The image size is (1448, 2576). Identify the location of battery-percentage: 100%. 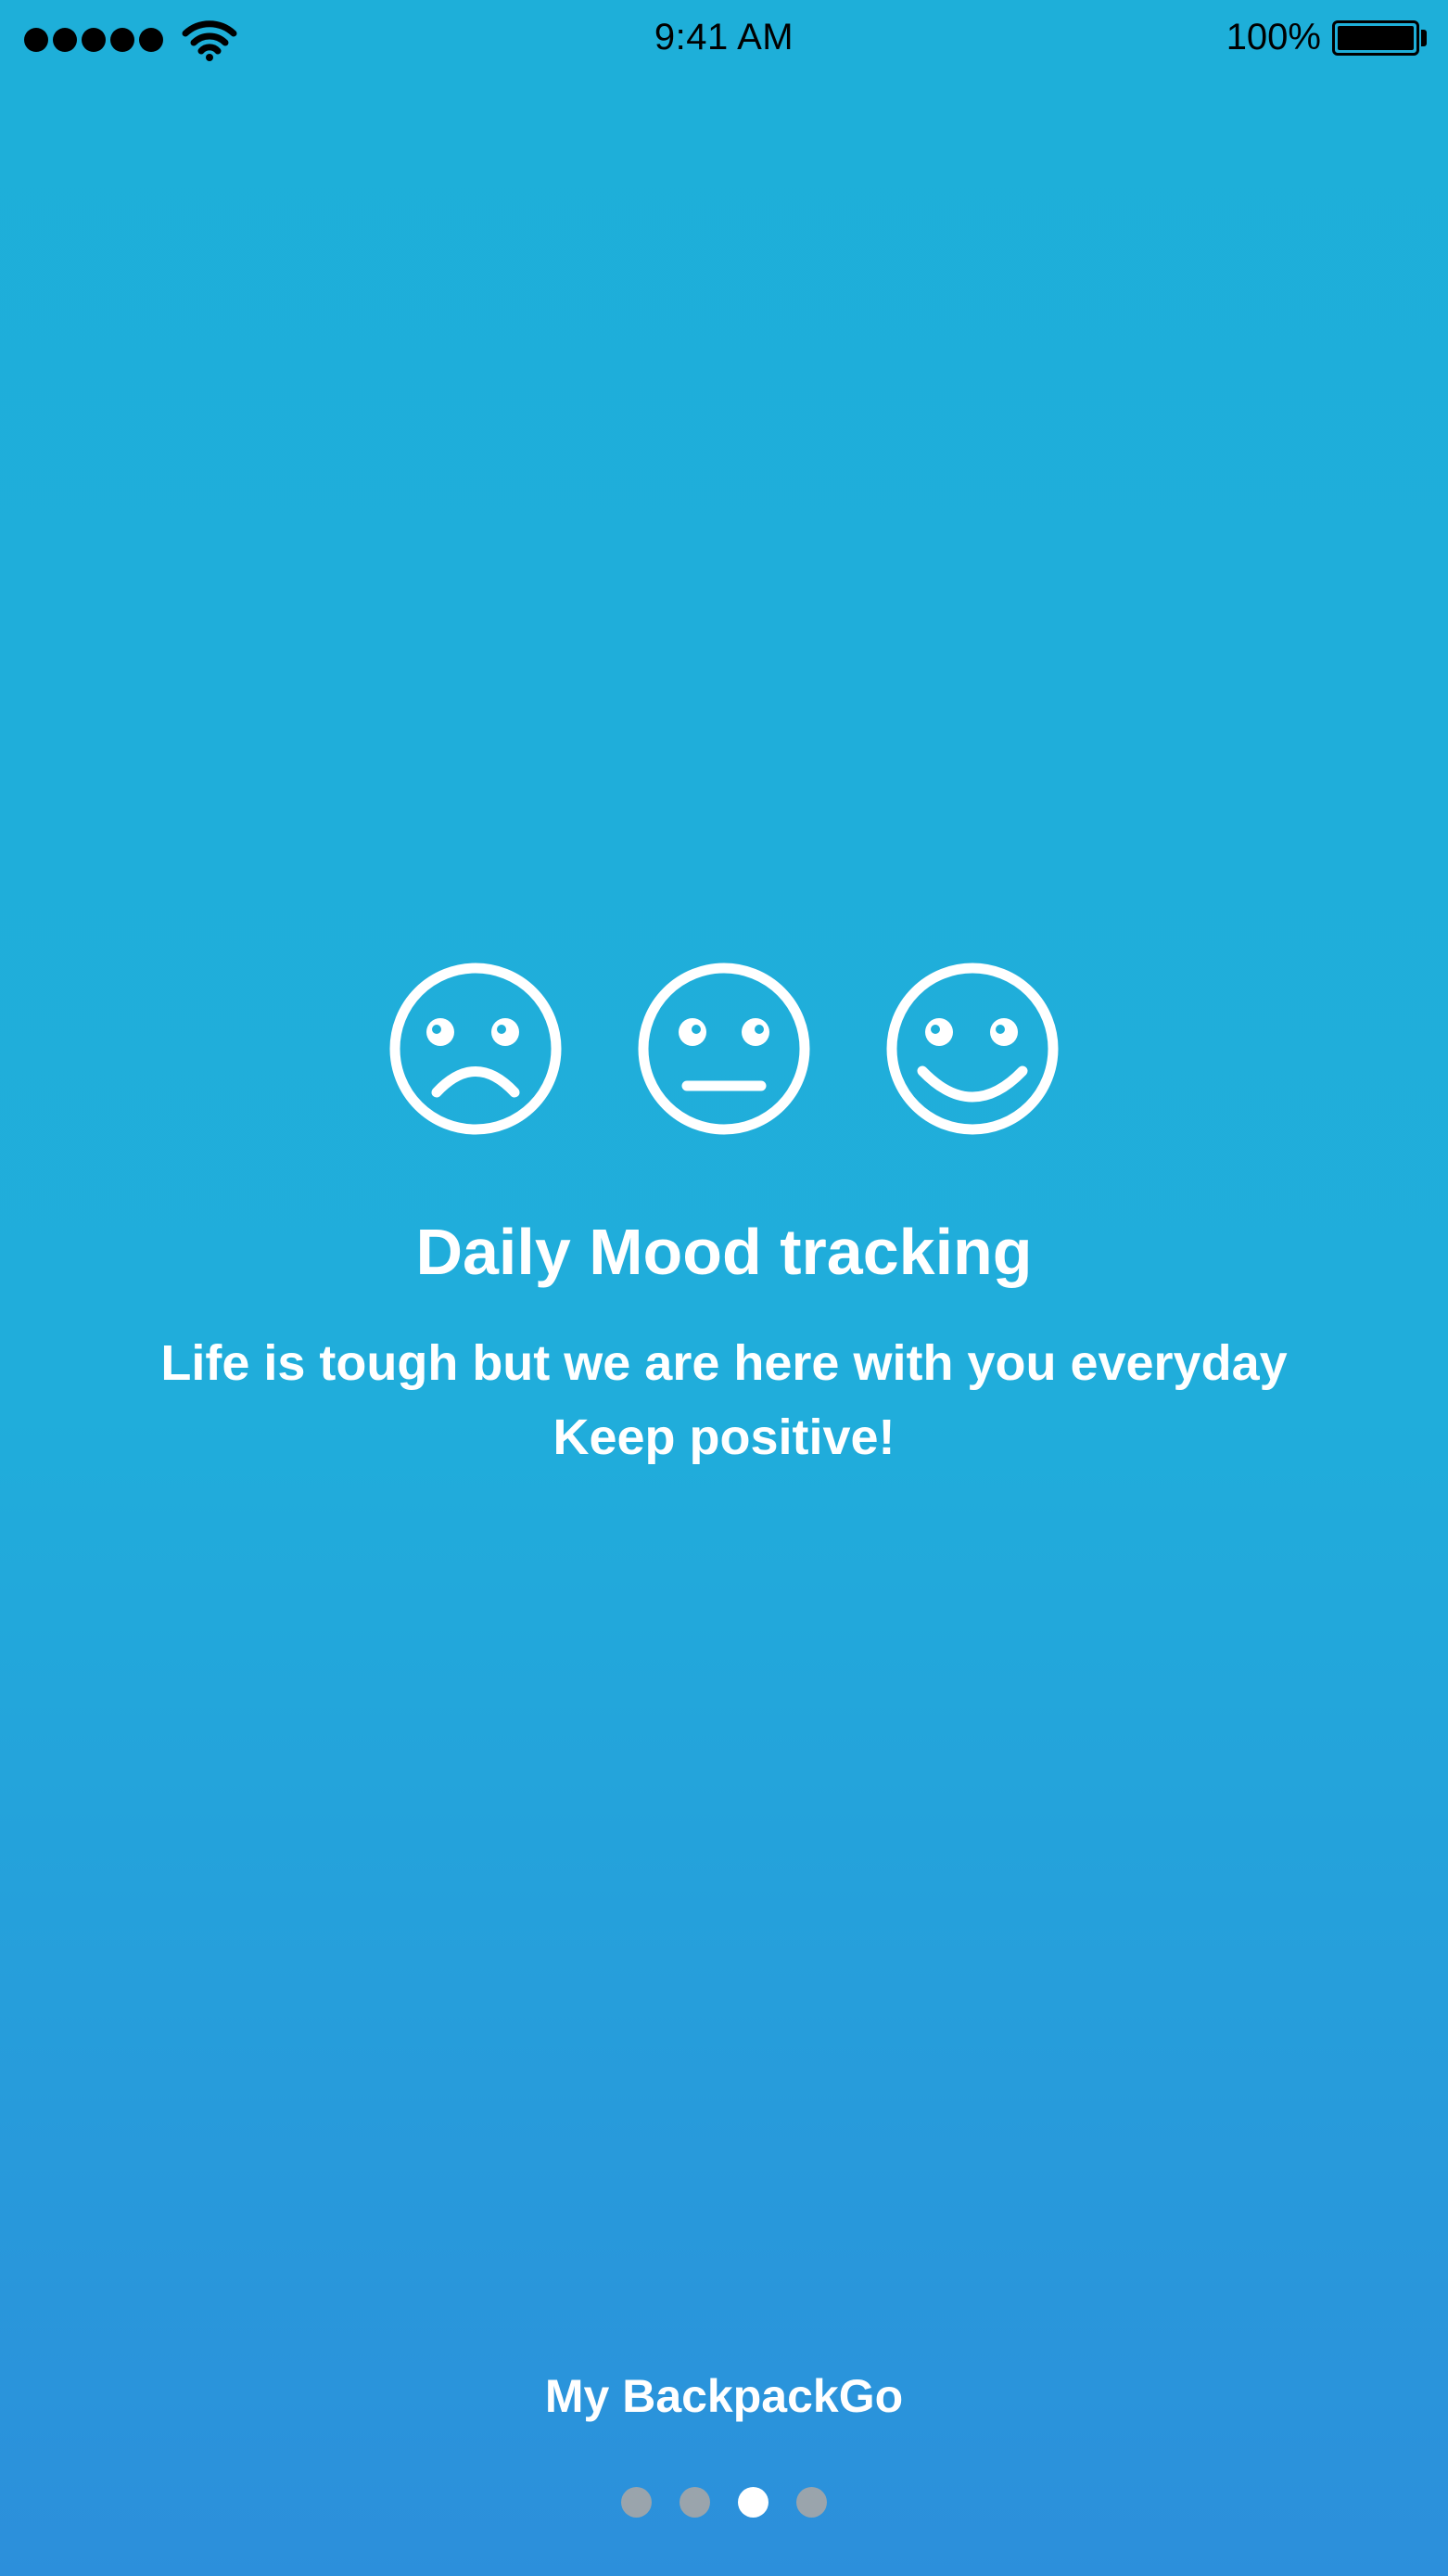
(1274, 37).